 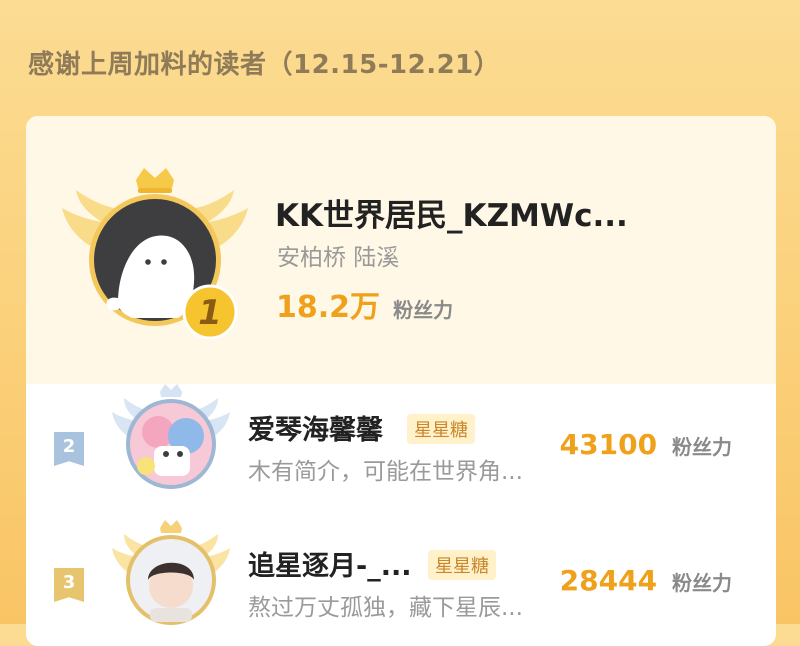 I want to click on reader-score: 43100 粉丝力, so click(x=646, y=444).